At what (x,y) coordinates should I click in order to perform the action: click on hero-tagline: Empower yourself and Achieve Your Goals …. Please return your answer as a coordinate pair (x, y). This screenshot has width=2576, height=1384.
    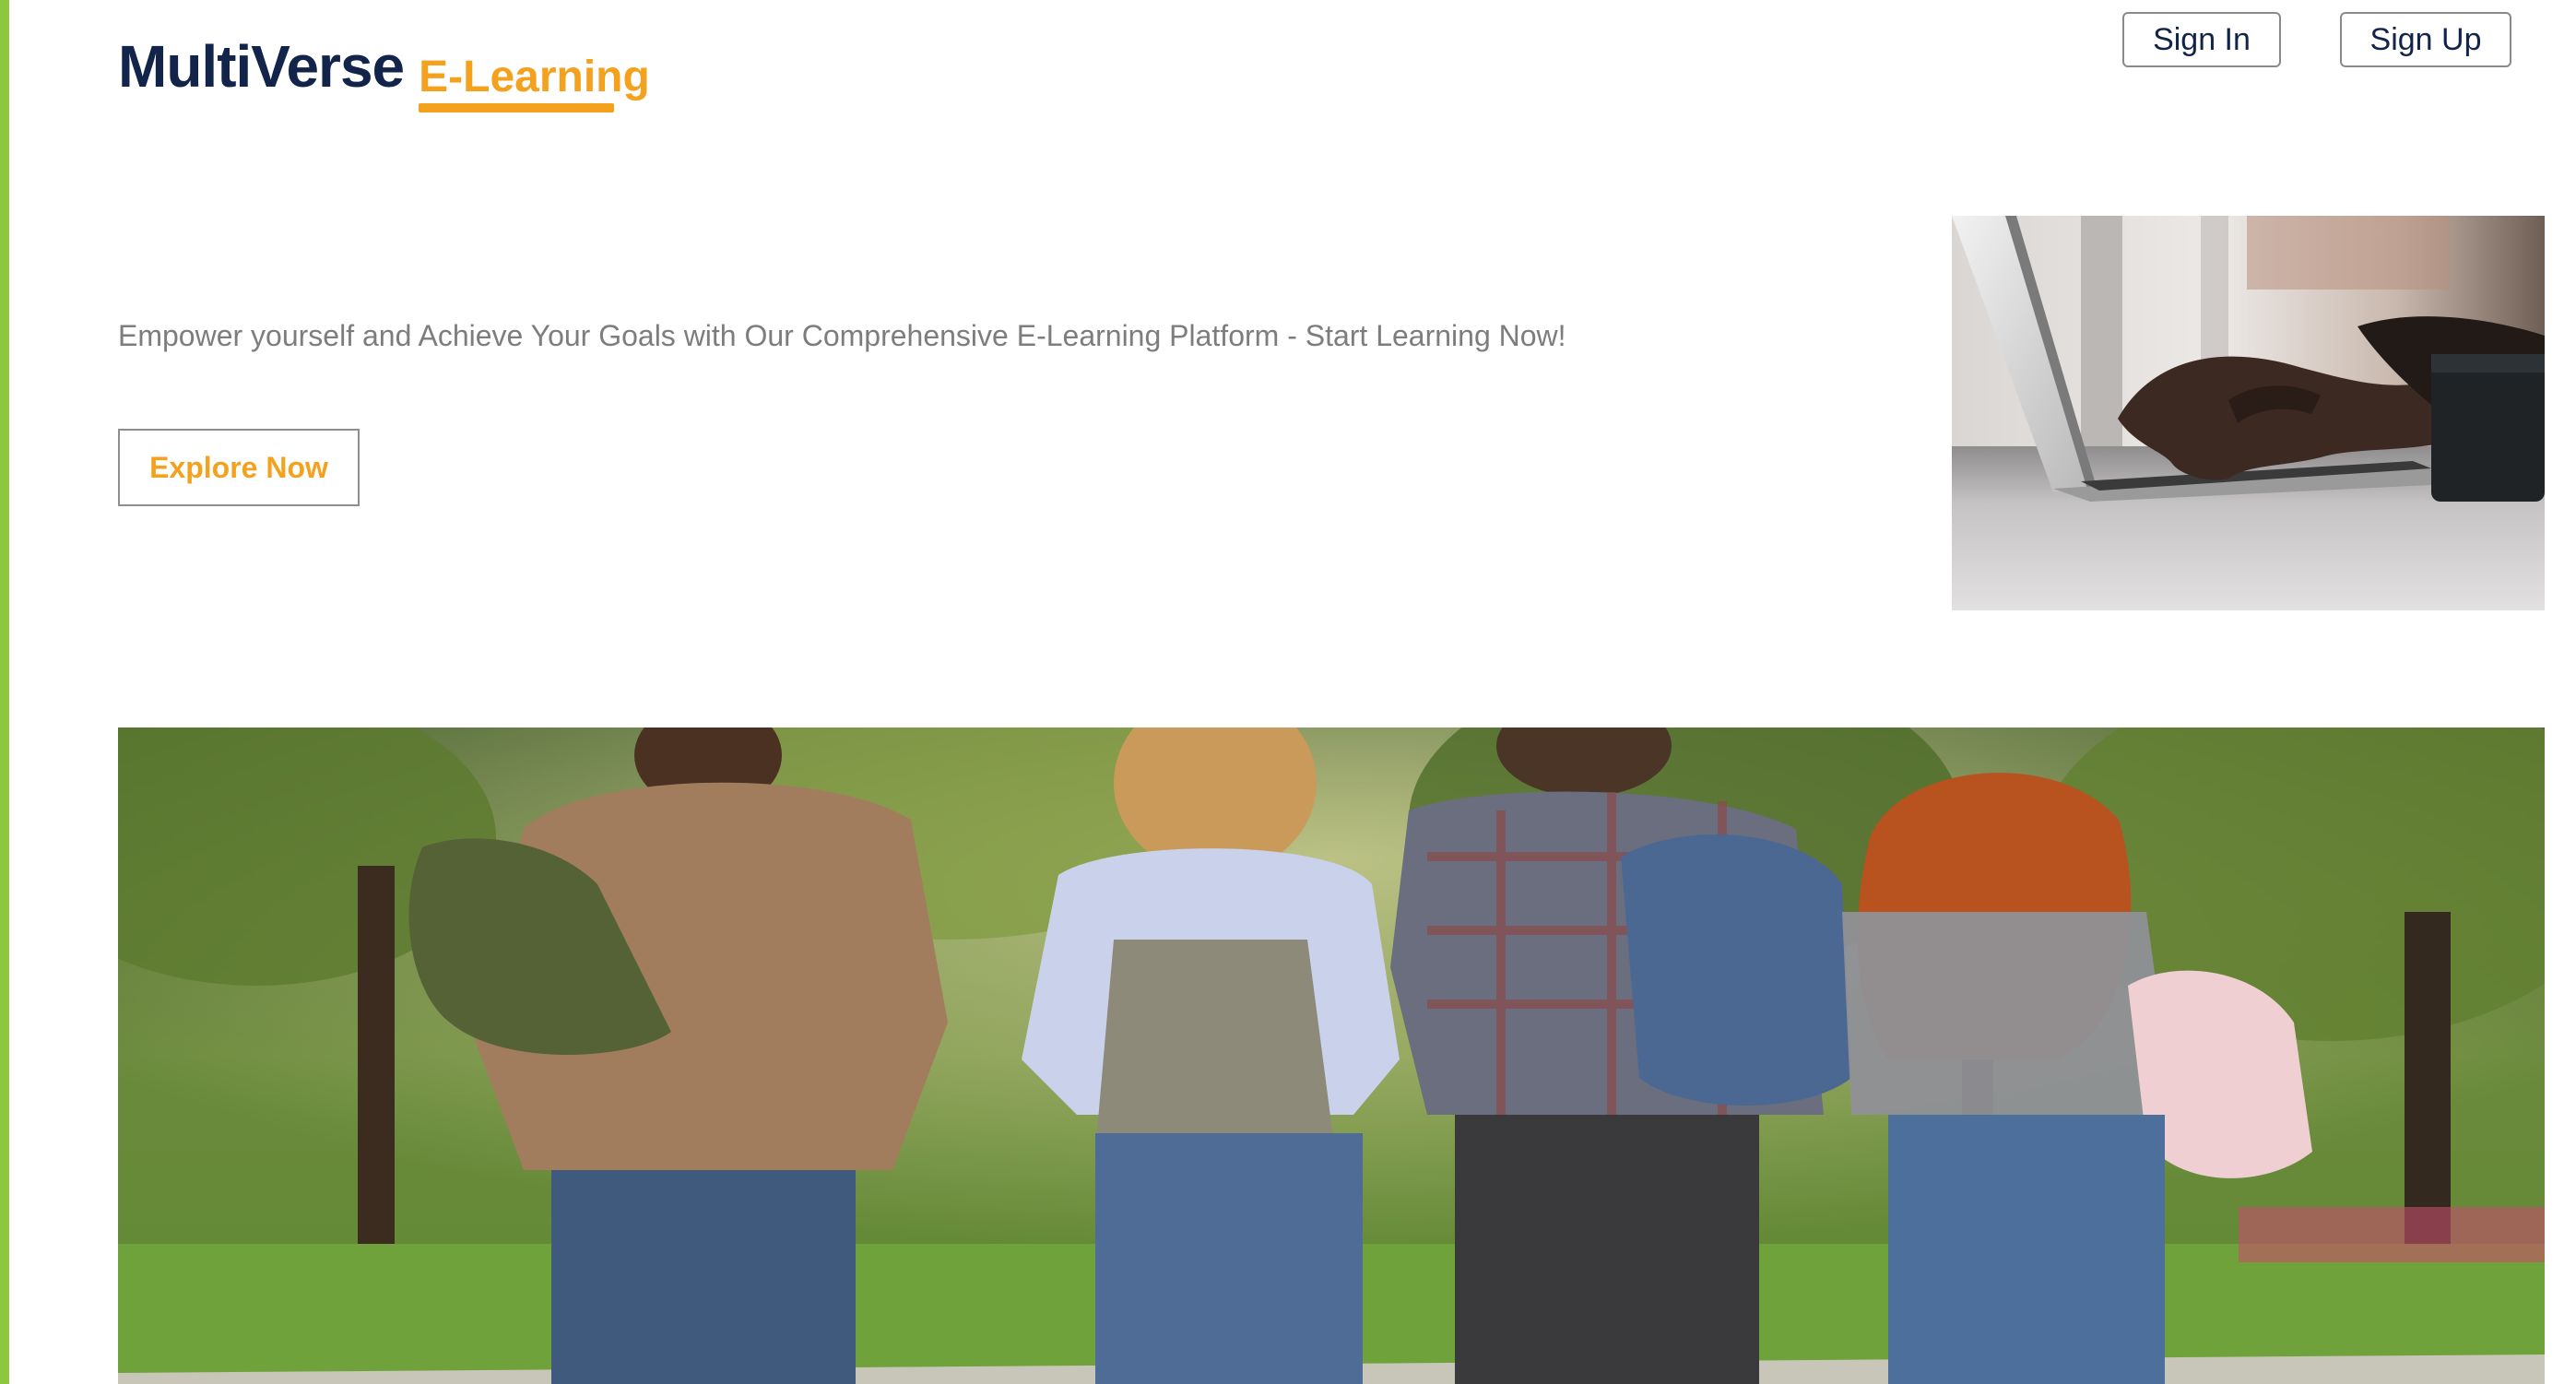
    Looking at the image, I should click on (842, 335).